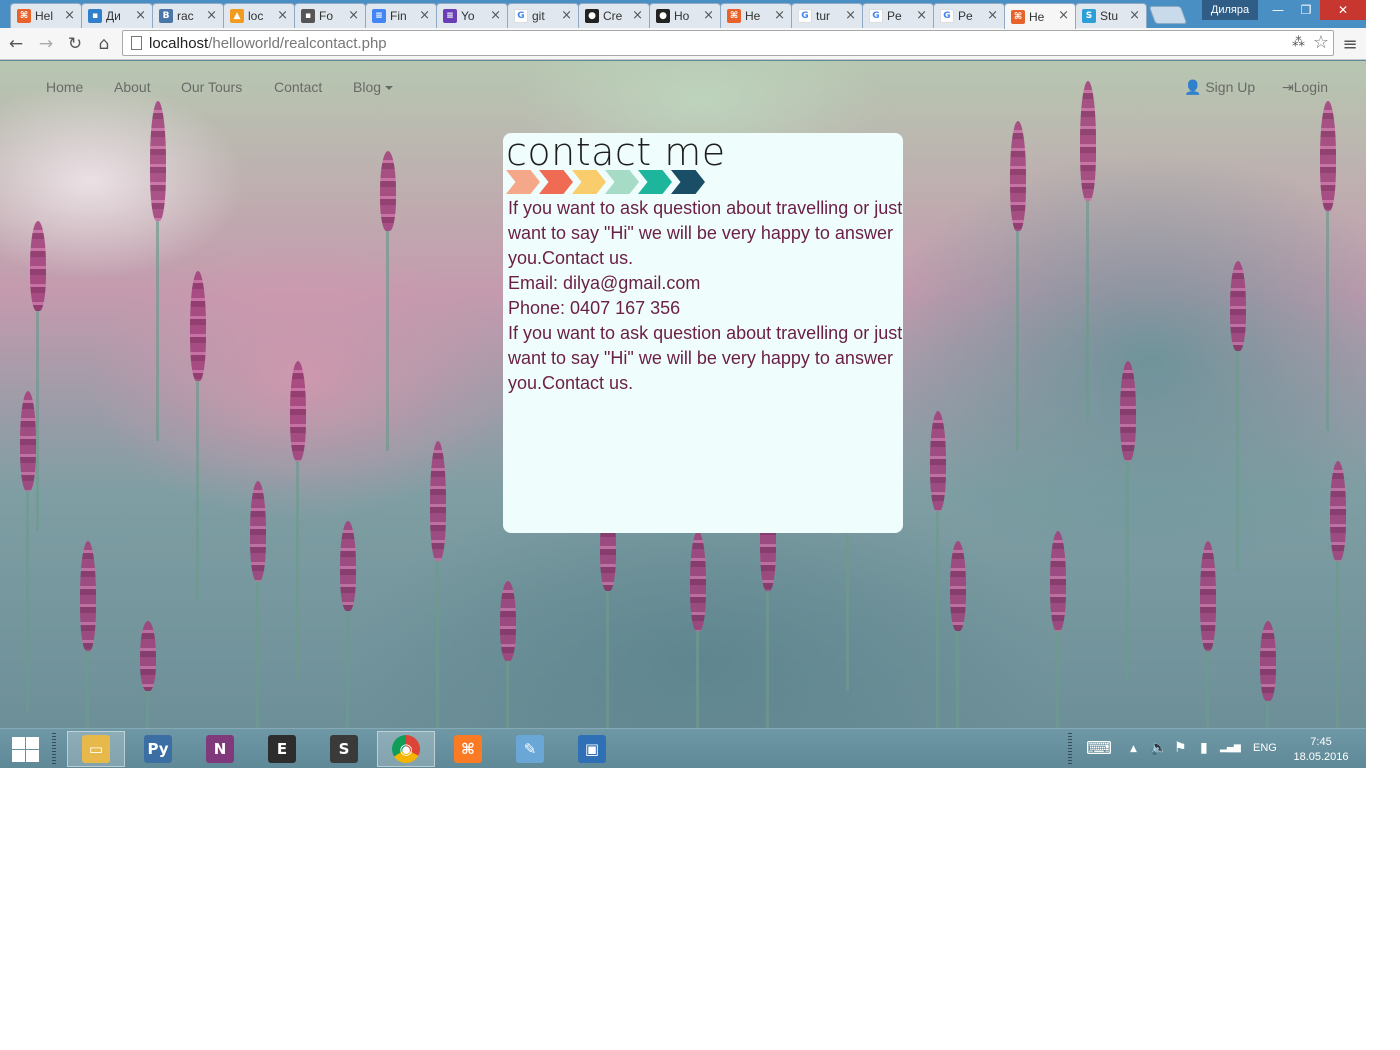 The height and width of the screenshot is (1050, 1400). Describe the element at coordinates (1298, 42) in the screenshot. I see `translate-icon: ⁂` at that location.